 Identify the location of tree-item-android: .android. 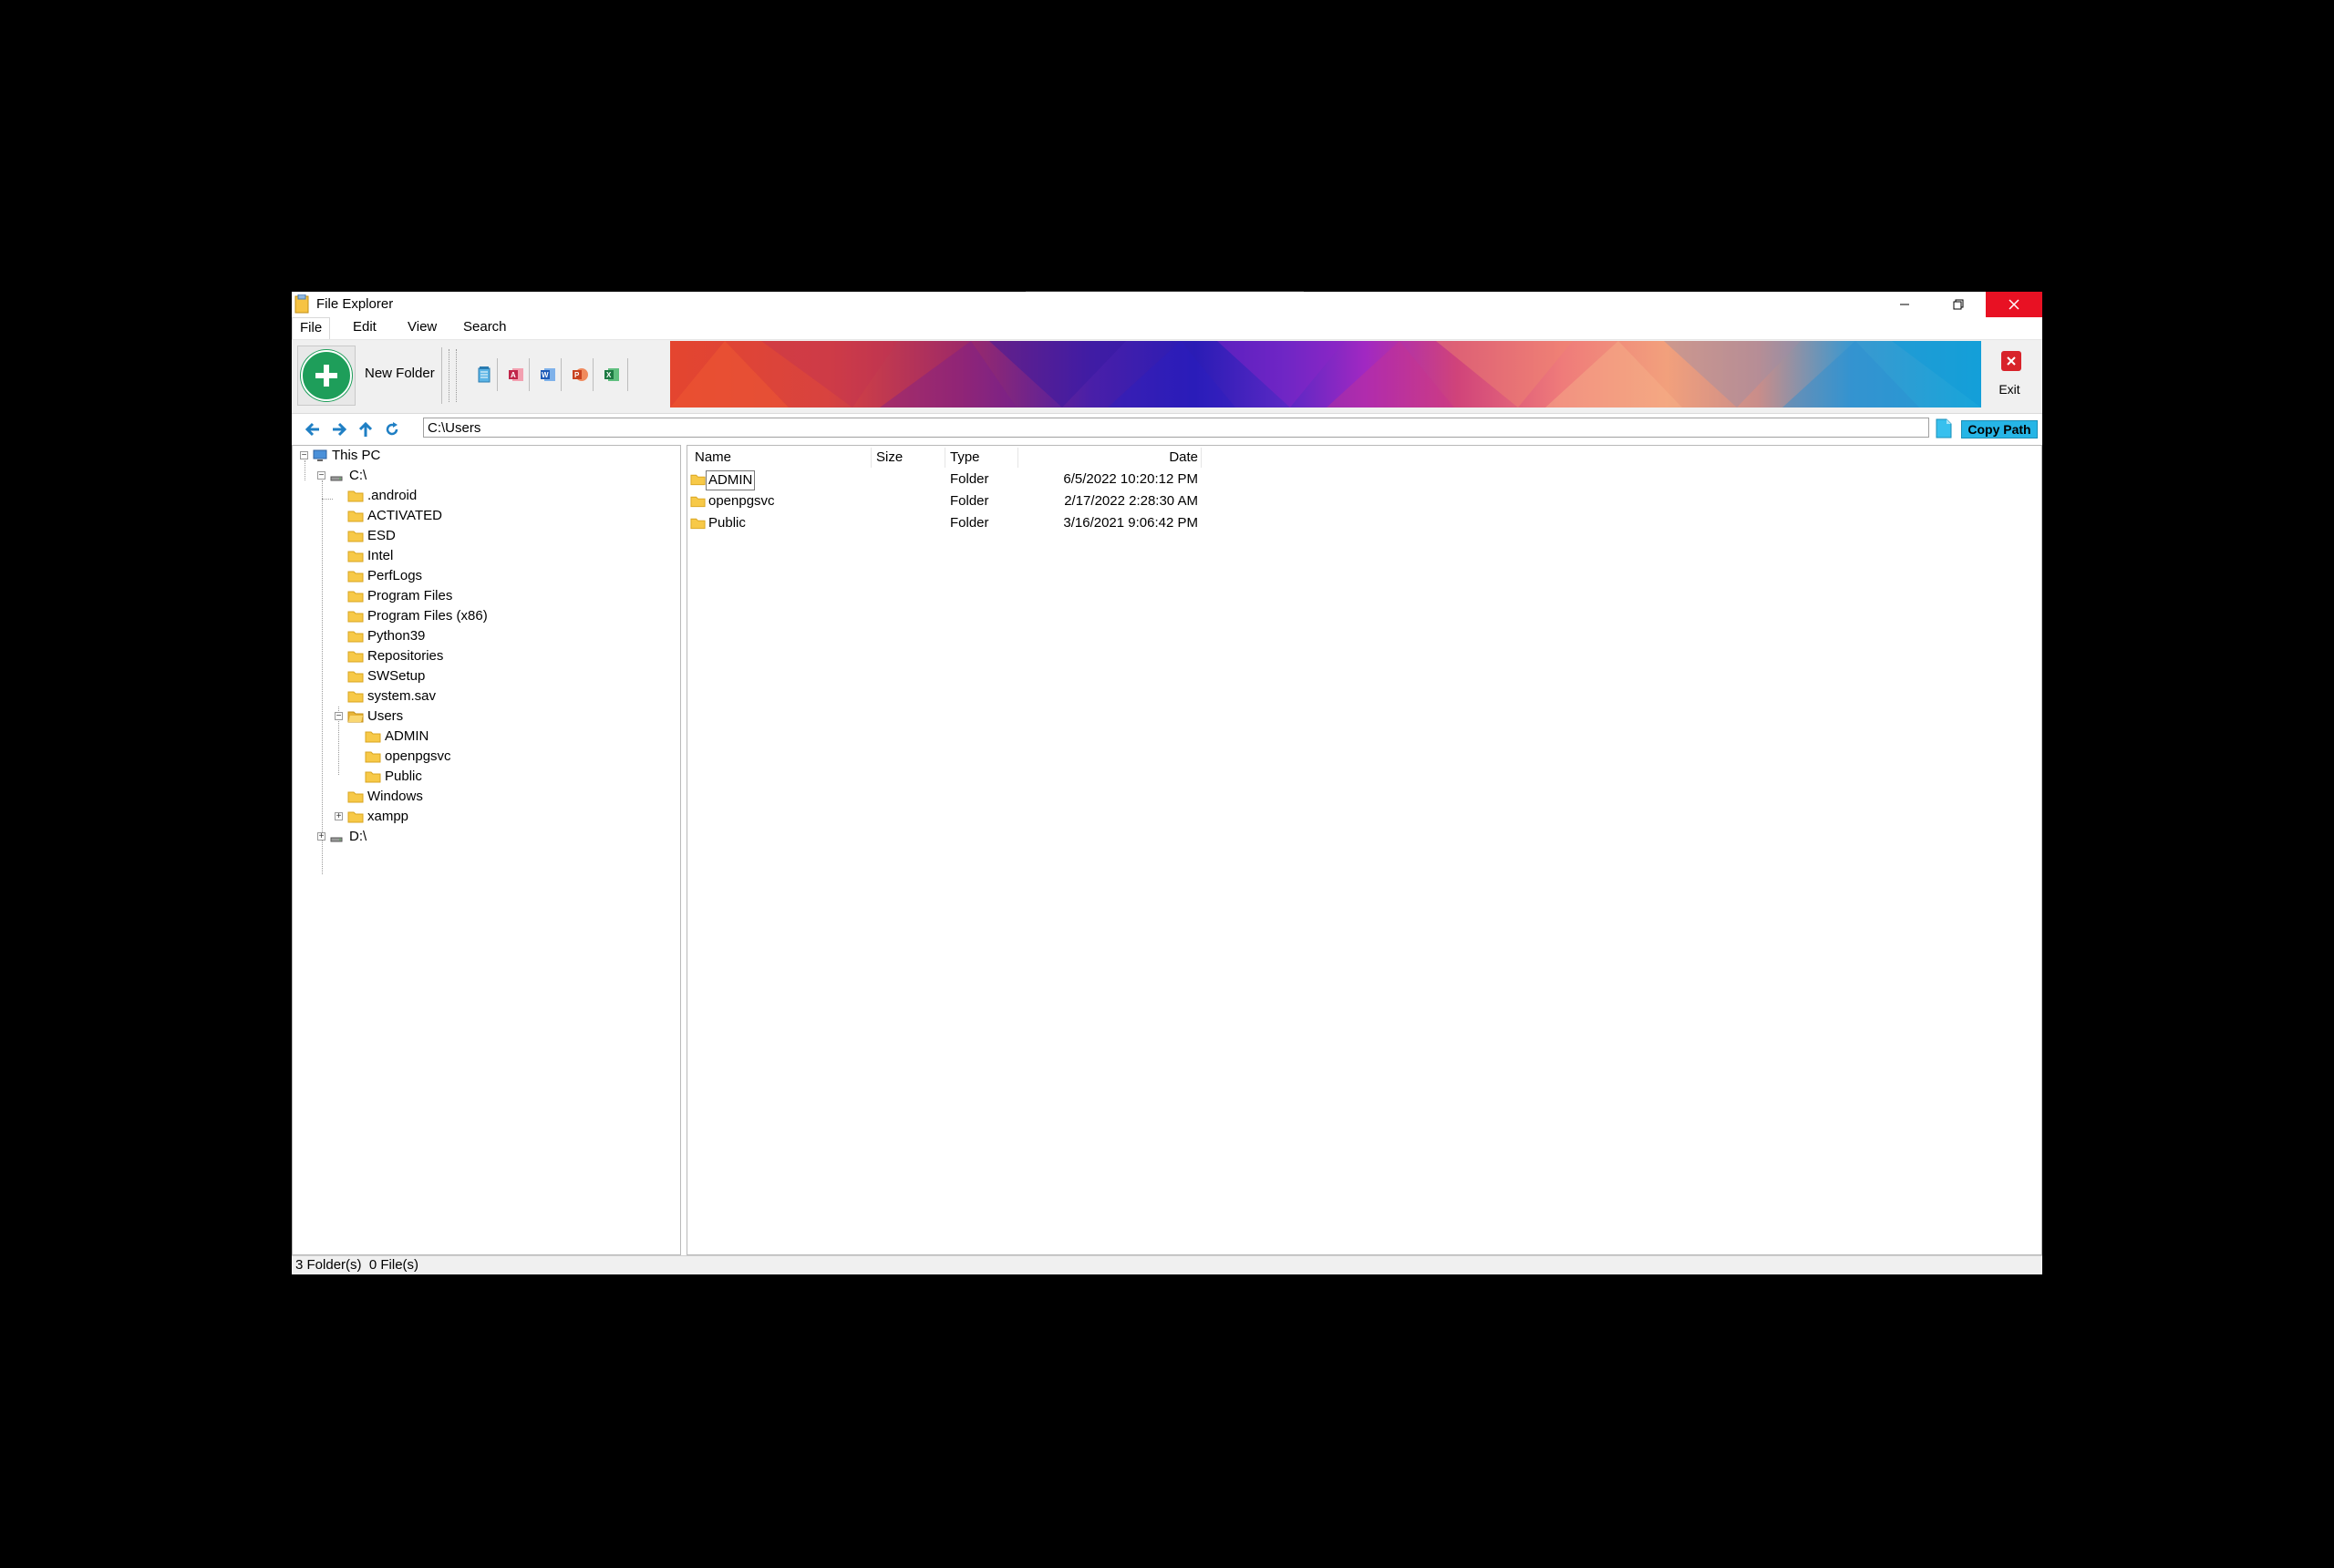
(484, 496).